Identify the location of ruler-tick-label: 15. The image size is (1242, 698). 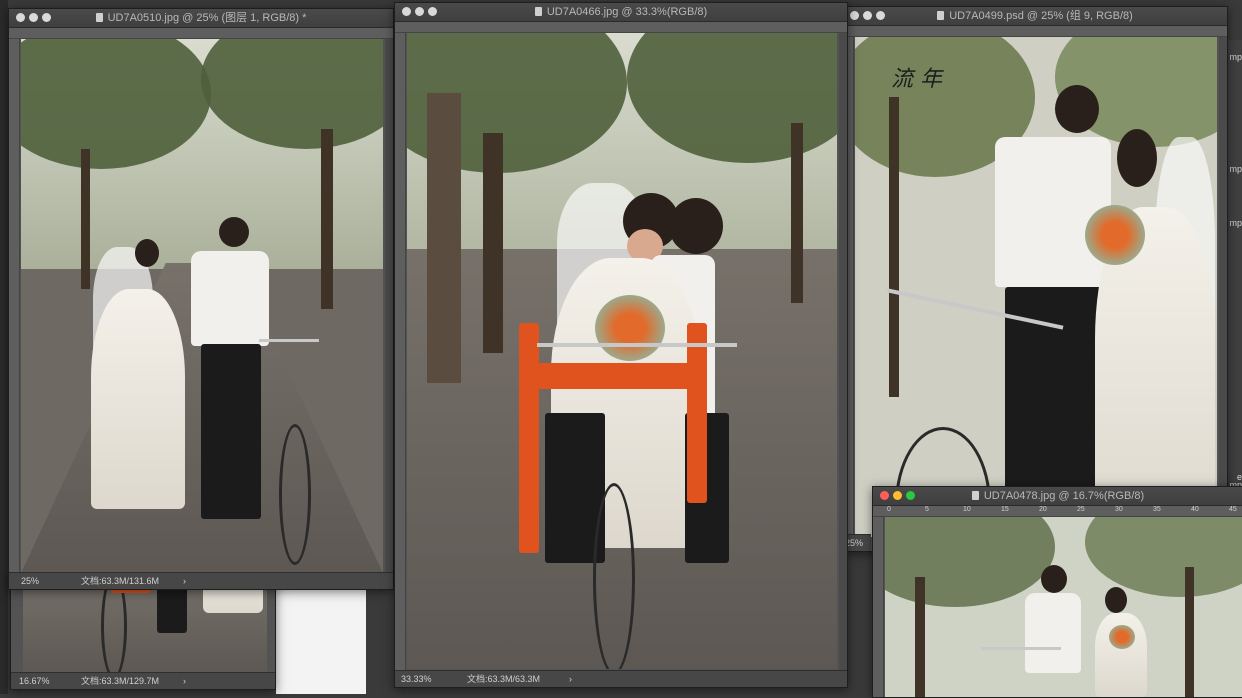
(1005, 509).